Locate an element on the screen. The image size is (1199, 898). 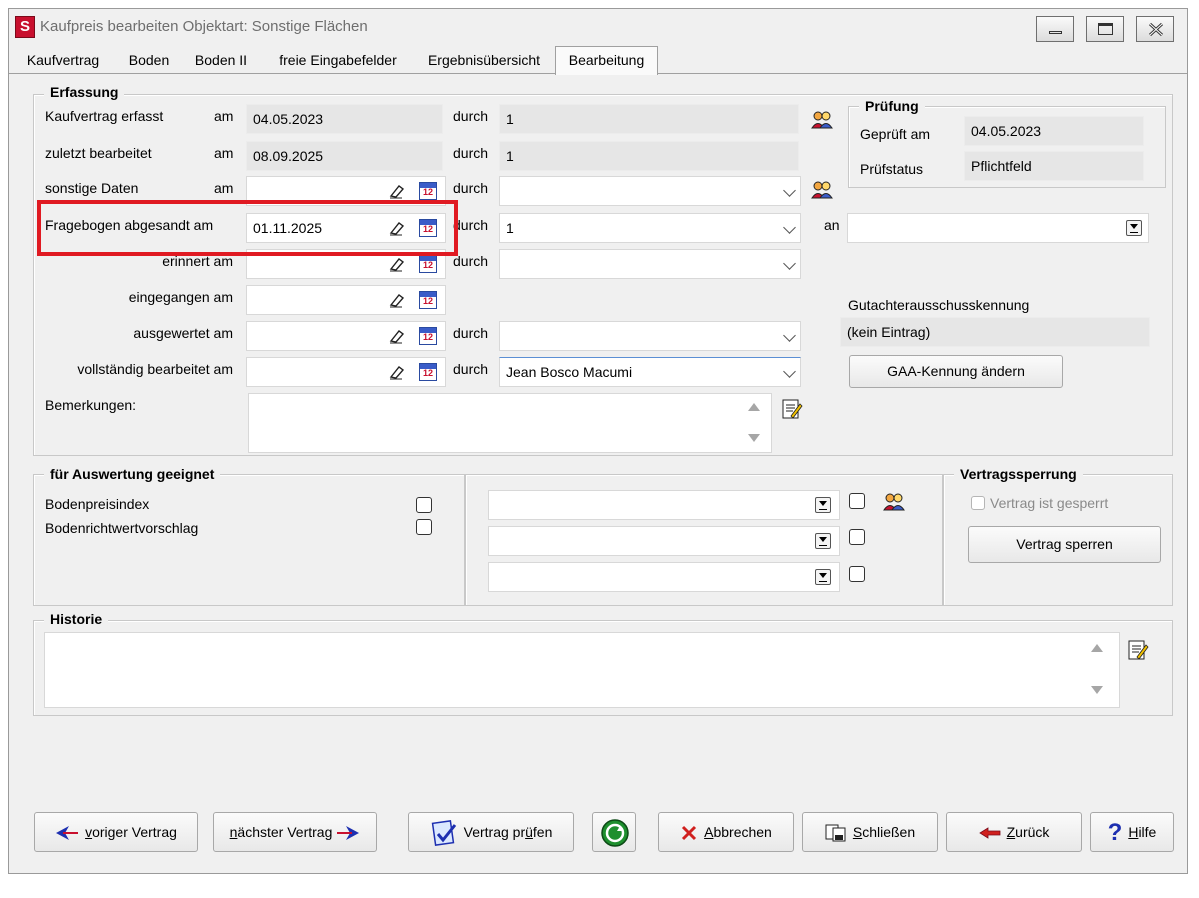
gaa-value: (kein Eintrag) is located at coordinates (995, 332).